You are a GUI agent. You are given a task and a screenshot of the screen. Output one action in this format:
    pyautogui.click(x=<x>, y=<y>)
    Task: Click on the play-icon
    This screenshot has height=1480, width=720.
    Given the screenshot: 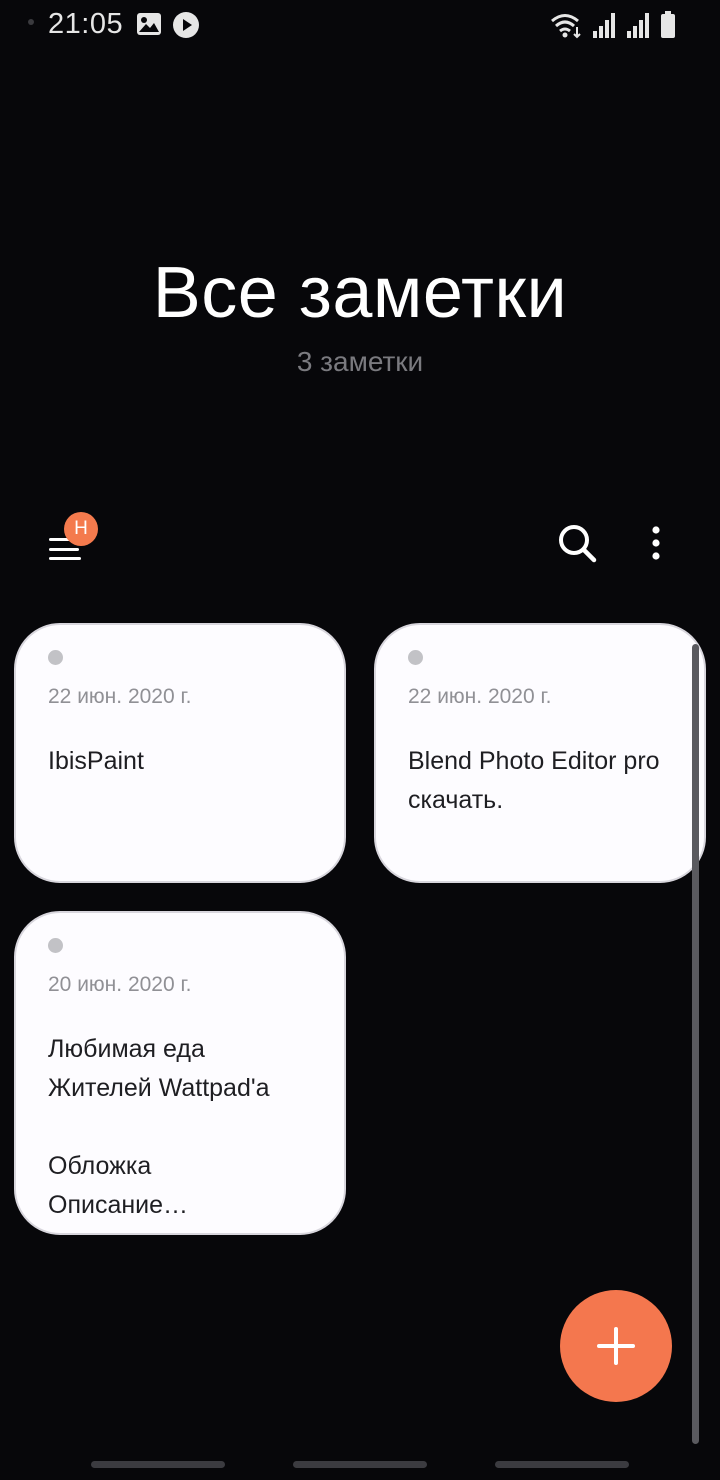 What is the action you would take?
    pyautogui.click(x=186, y=25)
    